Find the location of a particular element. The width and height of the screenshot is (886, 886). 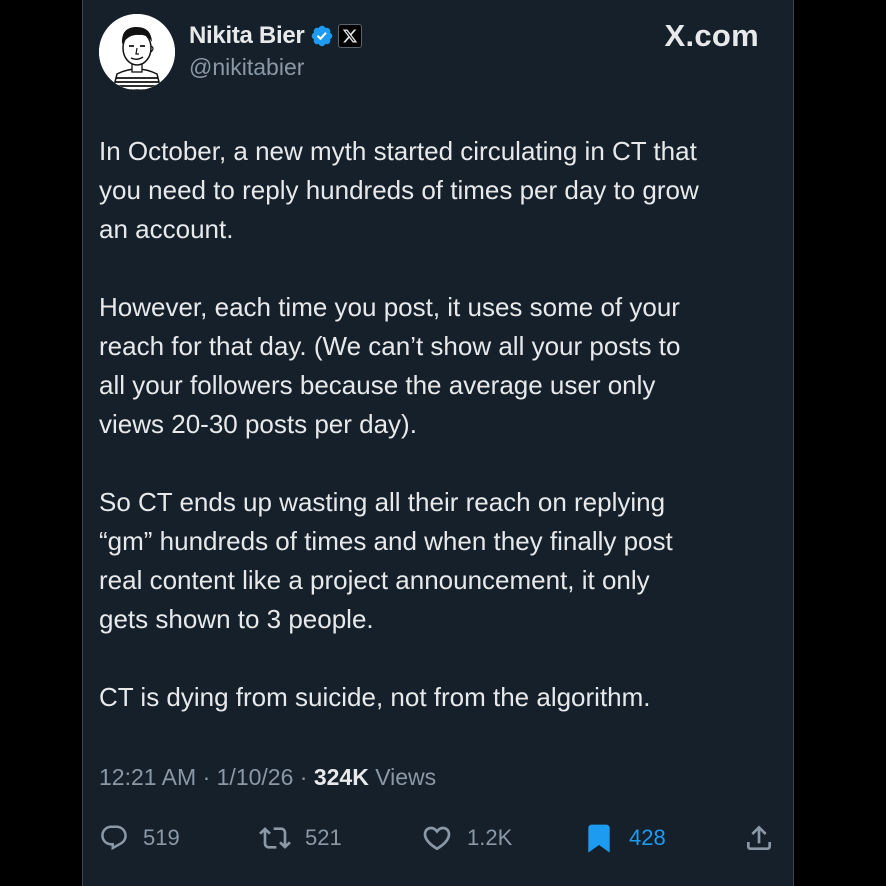

views-count: 324K is located at coordinates (341, 777).